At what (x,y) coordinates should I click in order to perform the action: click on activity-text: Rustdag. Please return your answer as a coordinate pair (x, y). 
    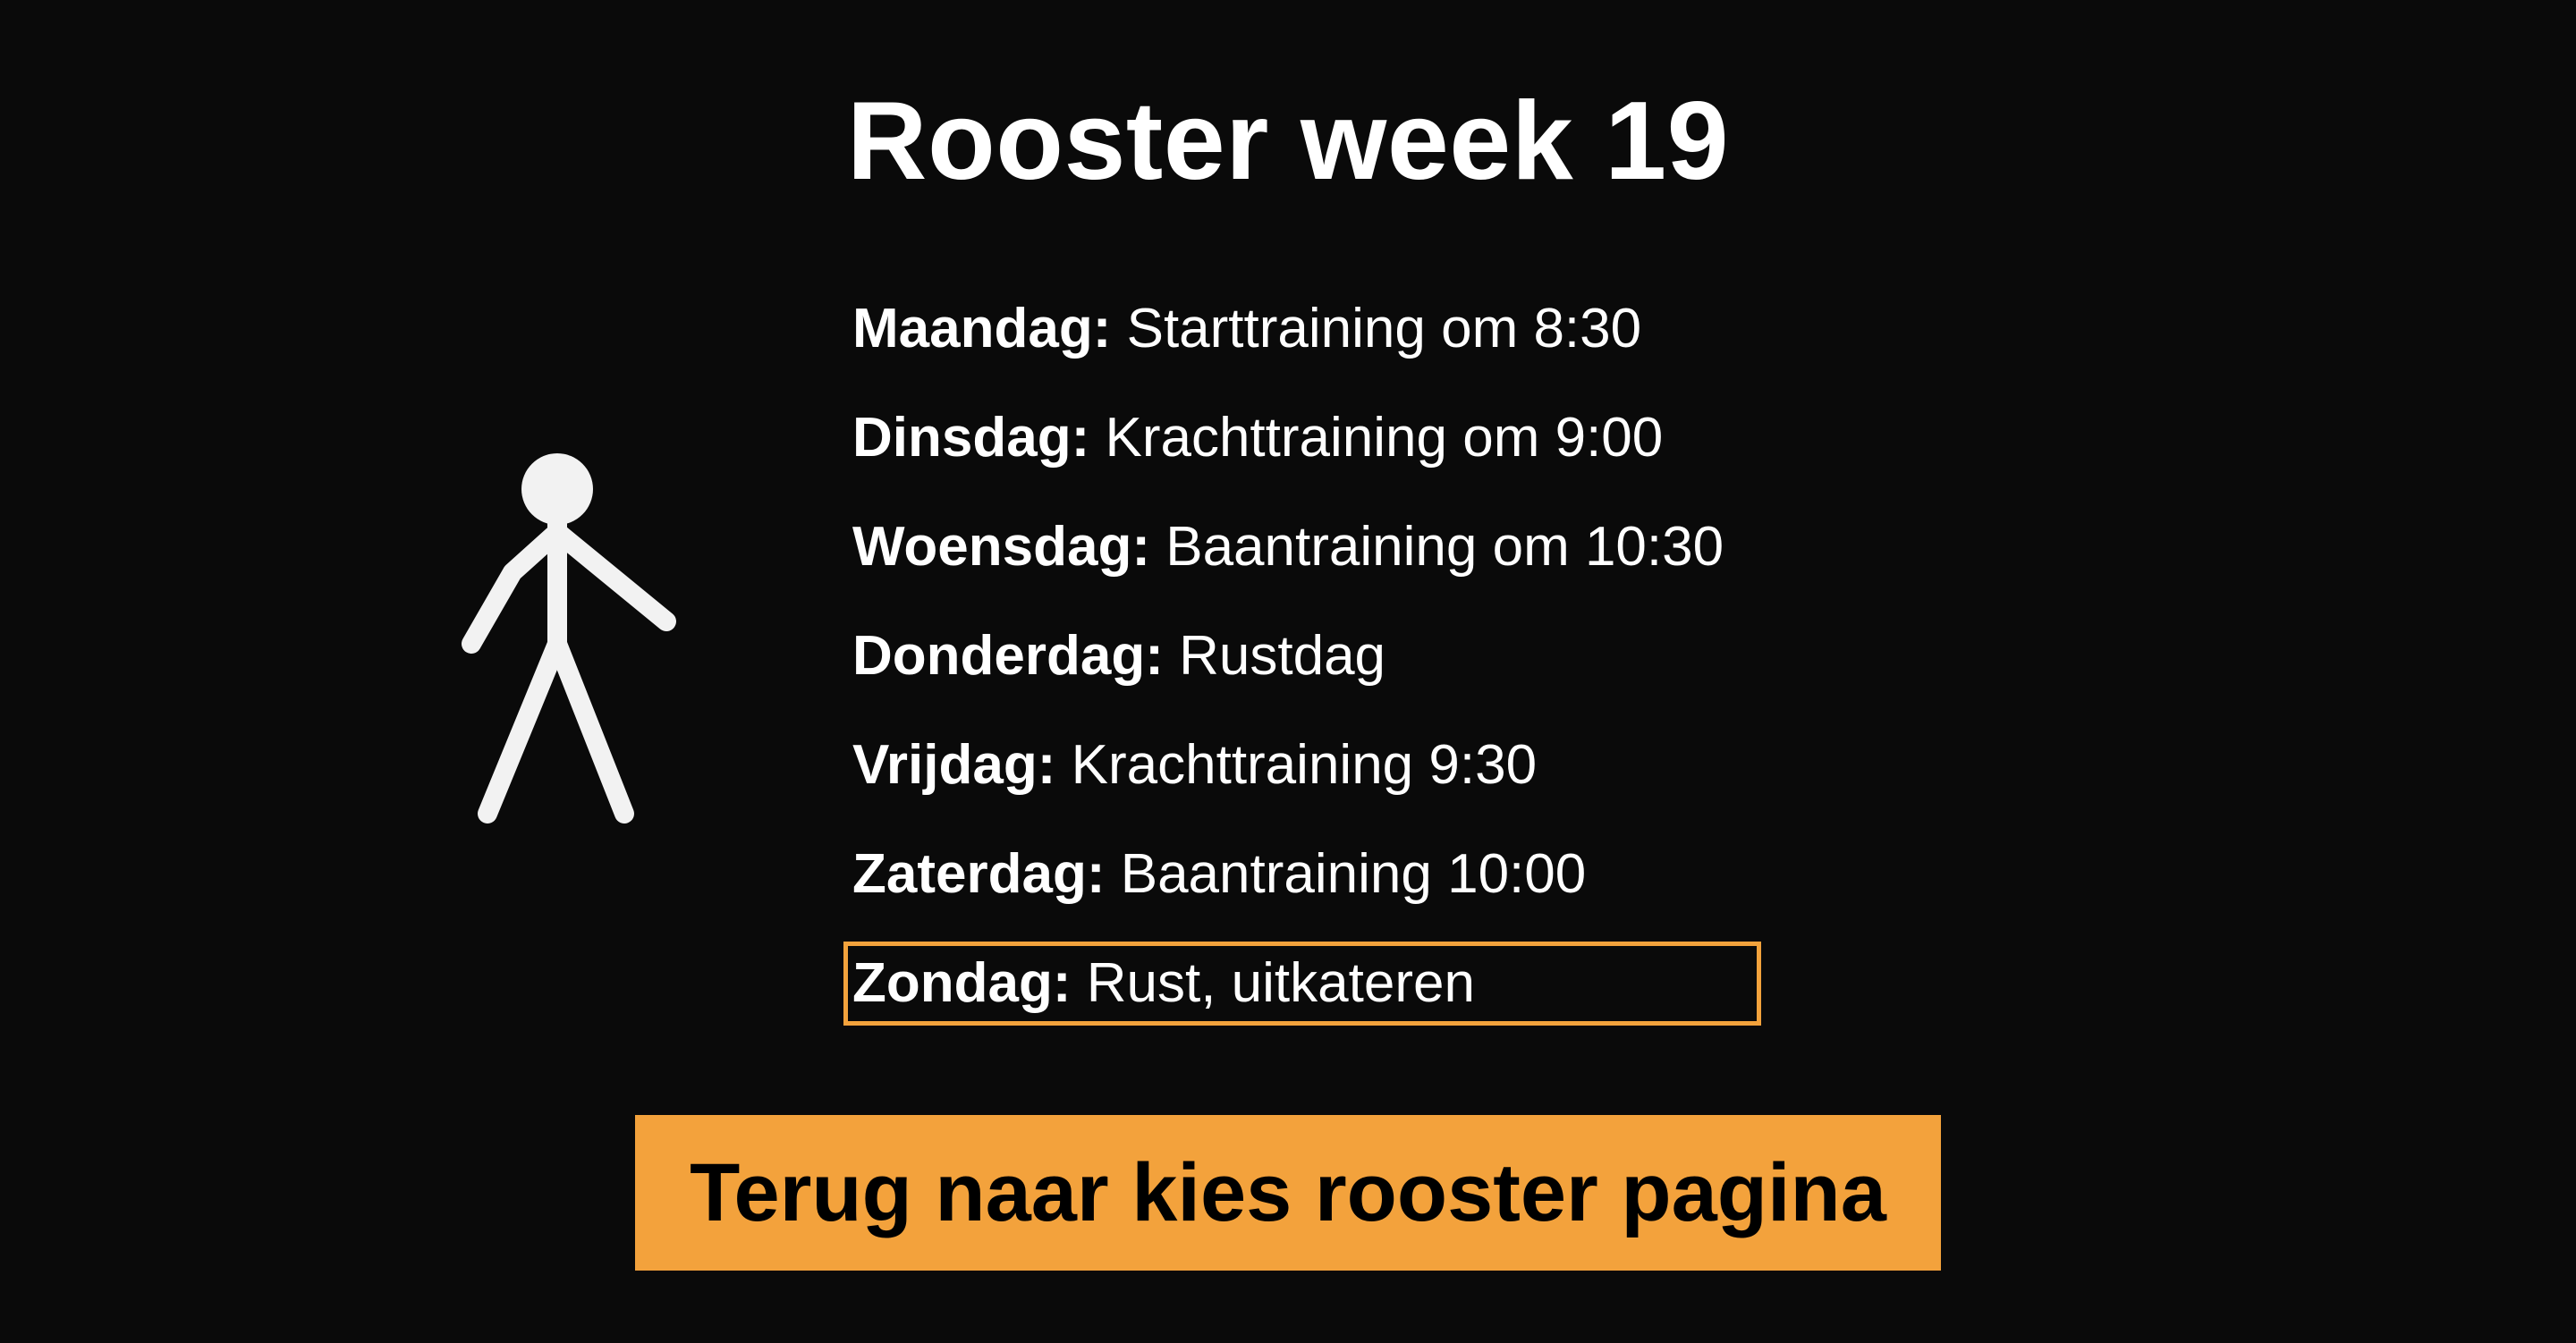
    Looking at the image, I should click on (1282, 656).